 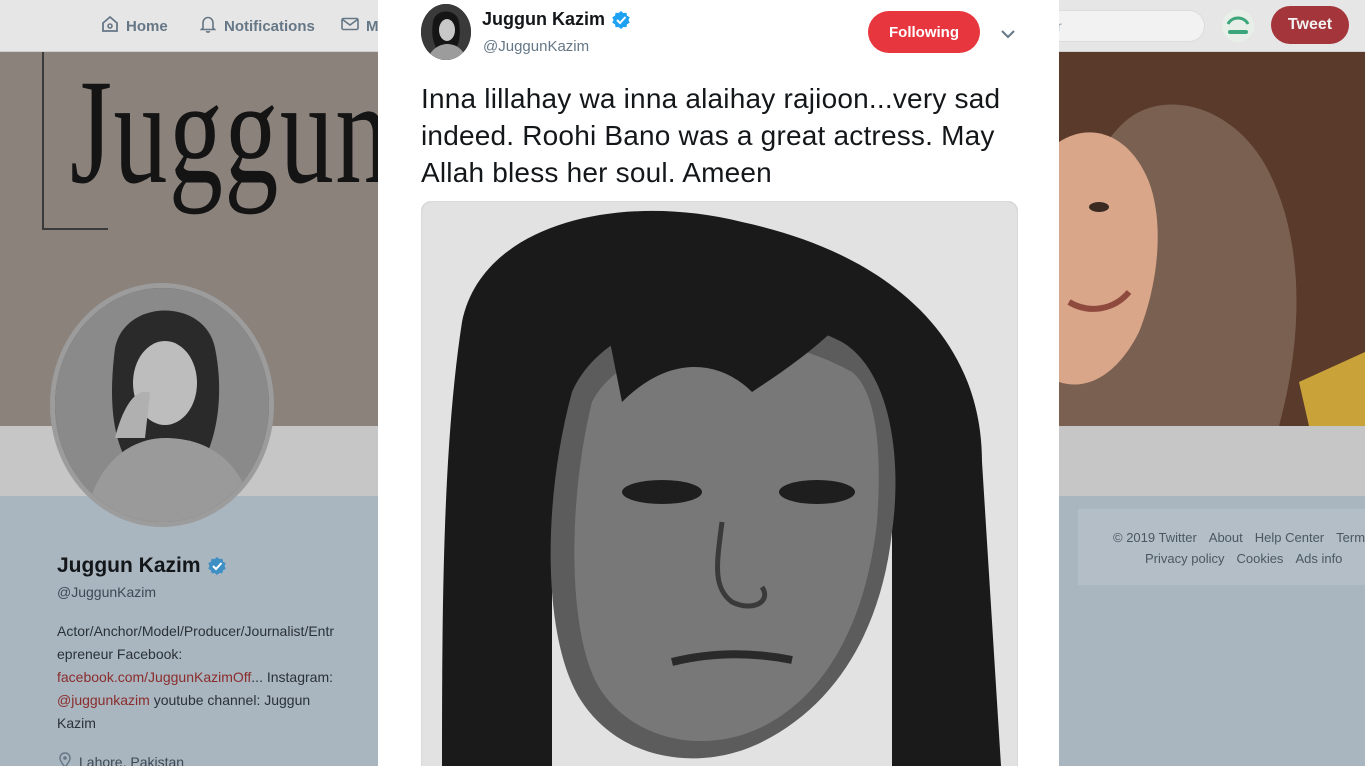 What do you see at coordinates (103, 700) in the screenshot?
I see `instagram-link: @juggunkazim` at bounding box center [103, 700].